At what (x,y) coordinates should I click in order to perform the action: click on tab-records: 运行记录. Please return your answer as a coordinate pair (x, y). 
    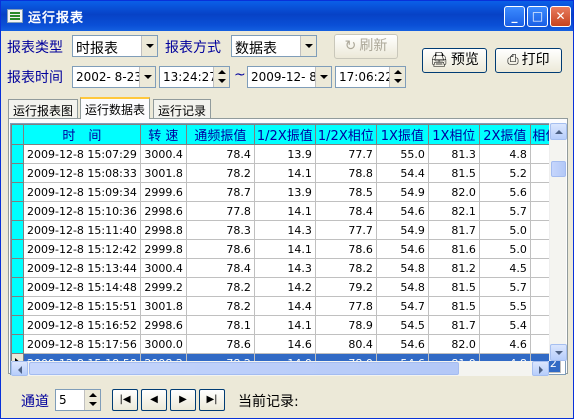
    Looking at the image, I should click on (182, 108).